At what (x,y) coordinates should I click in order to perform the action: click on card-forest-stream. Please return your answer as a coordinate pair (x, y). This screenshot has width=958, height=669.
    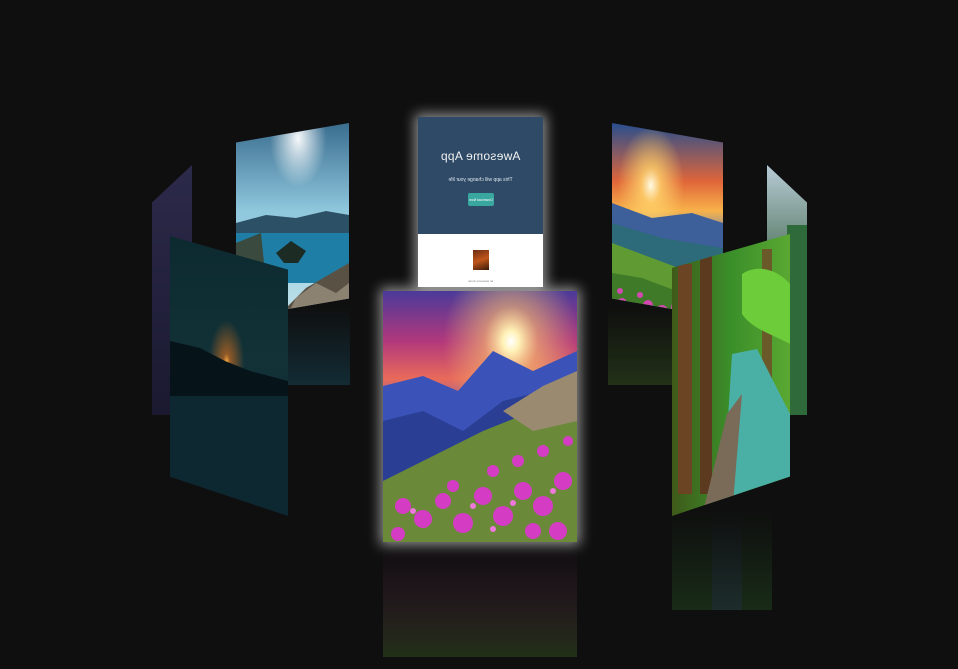
    Looking at the image, I should click on (731, 375).